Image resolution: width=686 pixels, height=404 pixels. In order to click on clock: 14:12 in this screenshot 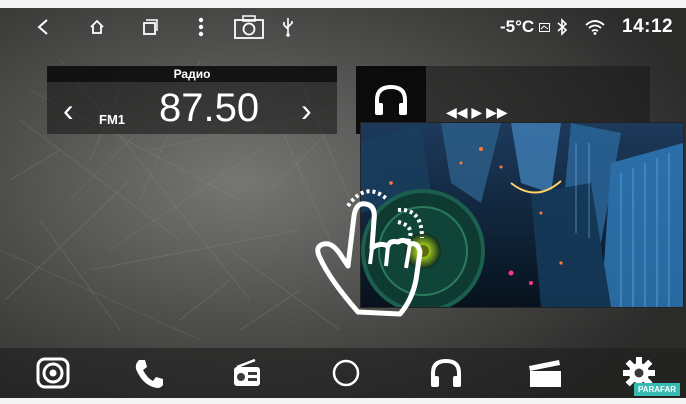, I will do `click(648, 26)`.